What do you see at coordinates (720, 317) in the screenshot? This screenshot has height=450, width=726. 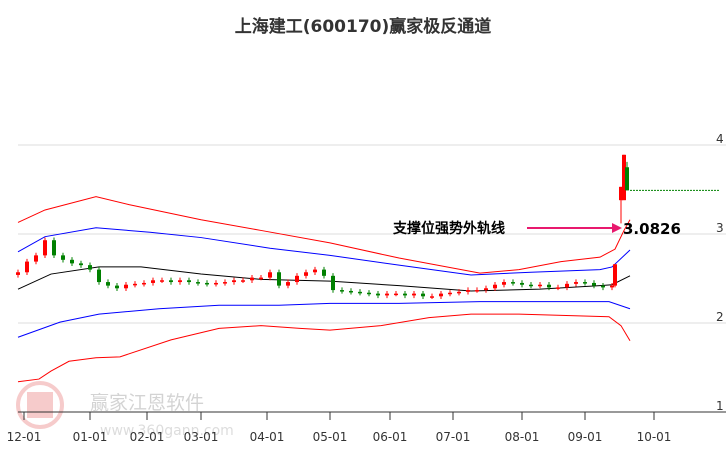 I see `y-tick-label: 2` at bounding box center [720, 317].